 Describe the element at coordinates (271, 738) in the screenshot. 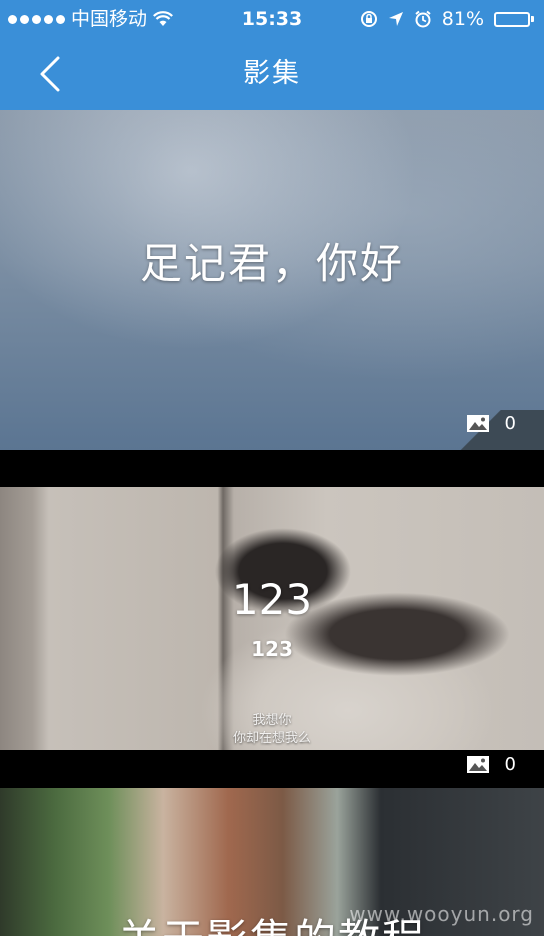

I see `photo-caption: 你却在想我么` at that location.